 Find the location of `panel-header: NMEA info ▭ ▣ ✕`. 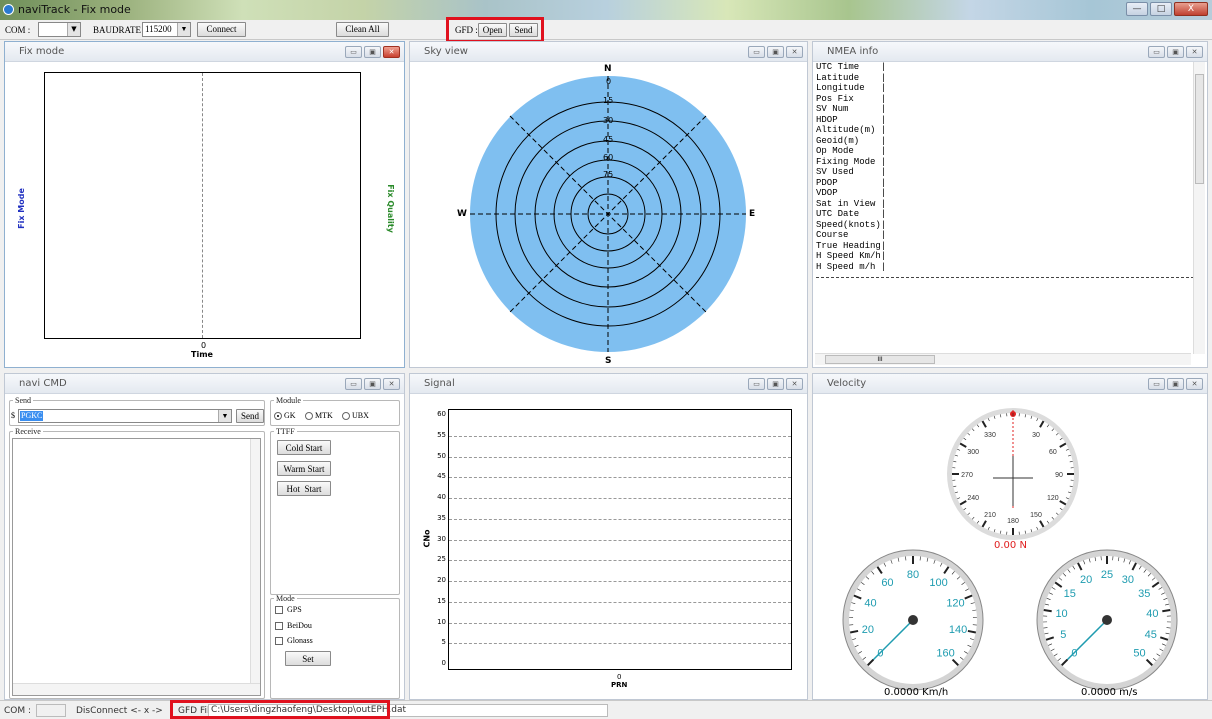

panel-header: NMEA info ▭ ▣ ✕ is located at coordinates (1010, 52).